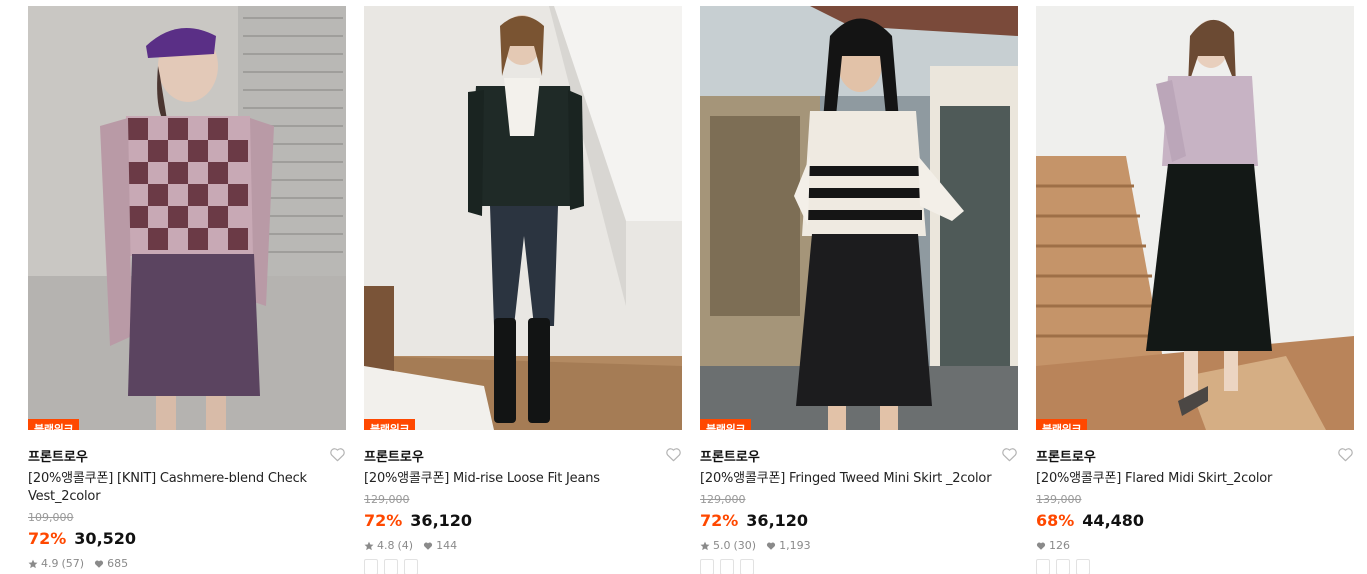  I want to click on review-count: (4), so click(405, 545).